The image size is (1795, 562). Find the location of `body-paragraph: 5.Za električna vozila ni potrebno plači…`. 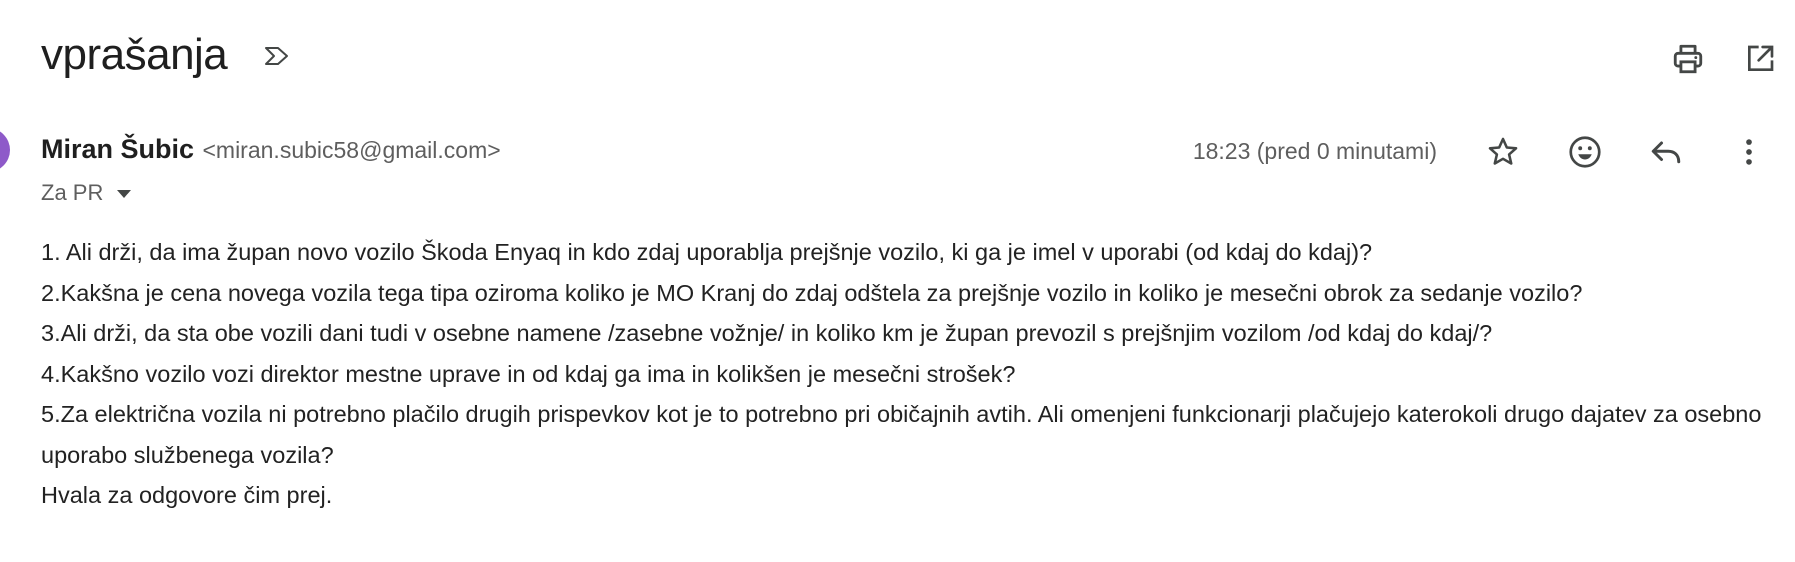

body-paragraph: 5.Za električna vozila ni potrebno plači… is located at coordinates (901, 434).